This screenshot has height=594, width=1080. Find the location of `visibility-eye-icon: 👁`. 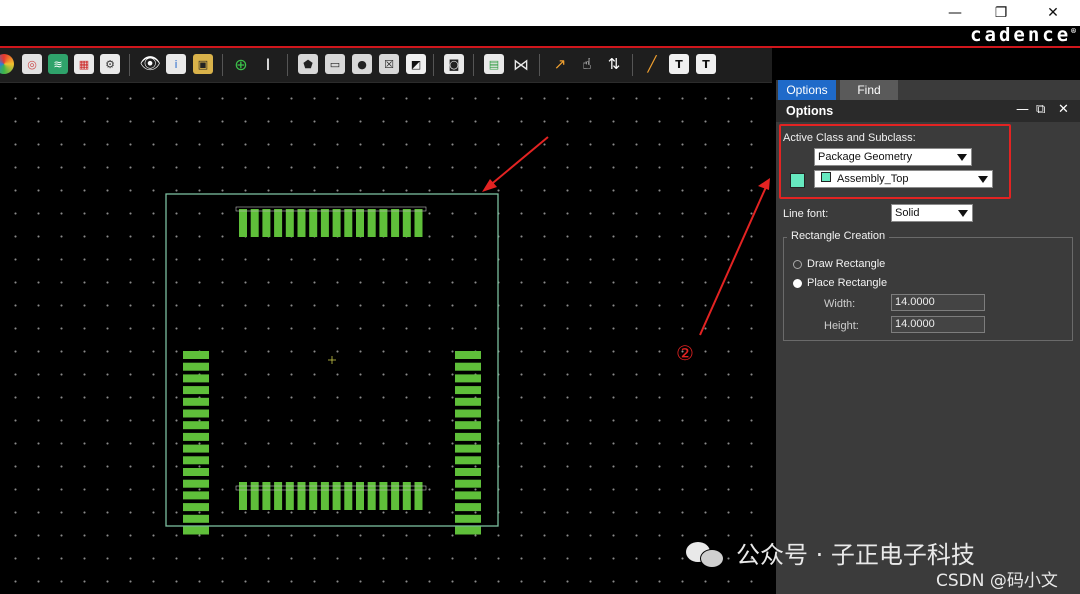

visibility-eye-icon: 👁 is located at coordinates (150, 64).